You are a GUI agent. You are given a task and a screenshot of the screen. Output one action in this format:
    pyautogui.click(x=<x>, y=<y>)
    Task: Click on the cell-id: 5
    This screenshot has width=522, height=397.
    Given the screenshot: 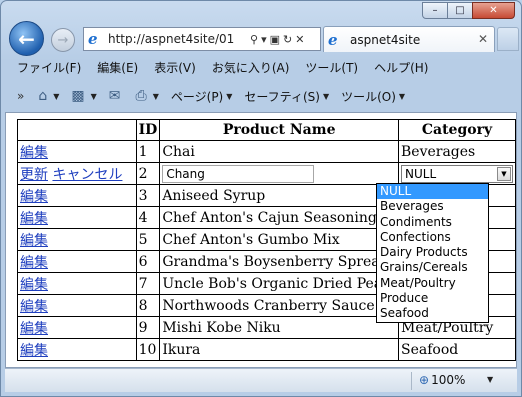 What is the action you would take?
    pyautogui.click(x=148, y=239)
    